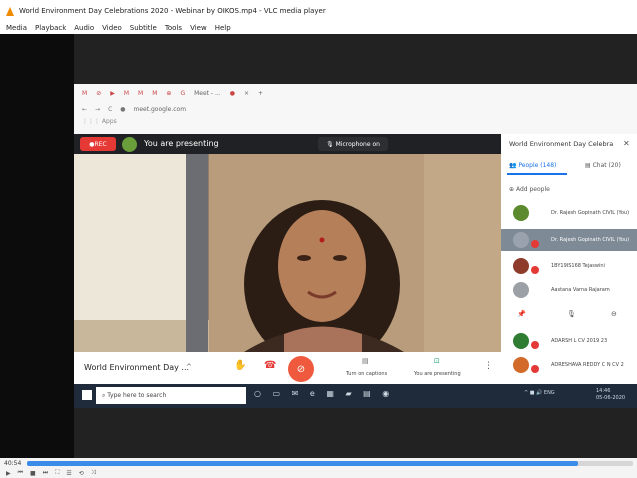 This screenshot has width=637, height=478. I want to click on menu-view: View, so click(198, 28).